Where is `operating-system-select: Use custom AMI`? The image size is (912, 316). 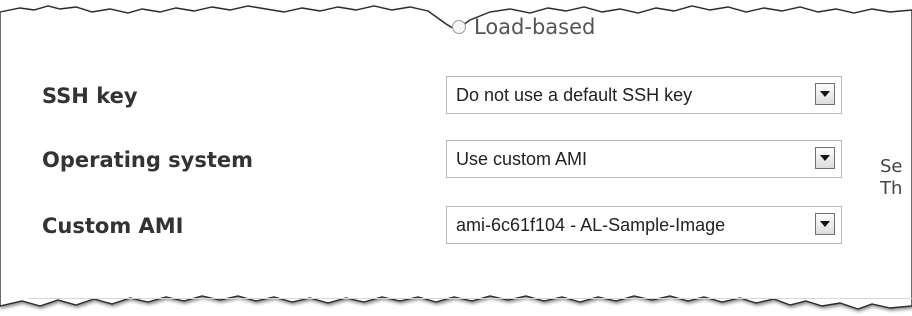
operating-system-select: Use custom AMI is located at coordinates (644, 159).